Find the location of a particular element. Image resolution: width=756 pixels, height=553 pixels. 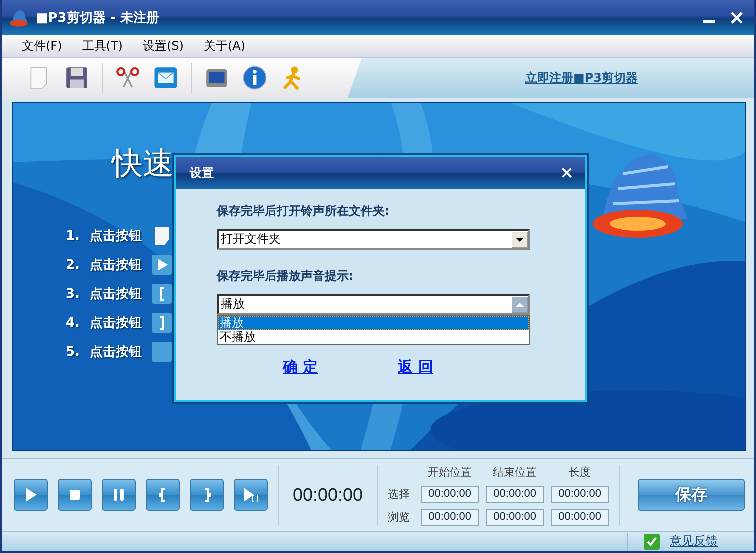

column-header: 结束位置 is located at coordinates (515, 473).